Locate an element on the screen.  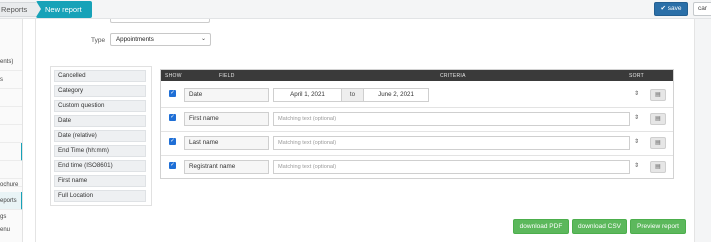
field-option-date-relative: Date (relative) is located at coordinates (100, 136).